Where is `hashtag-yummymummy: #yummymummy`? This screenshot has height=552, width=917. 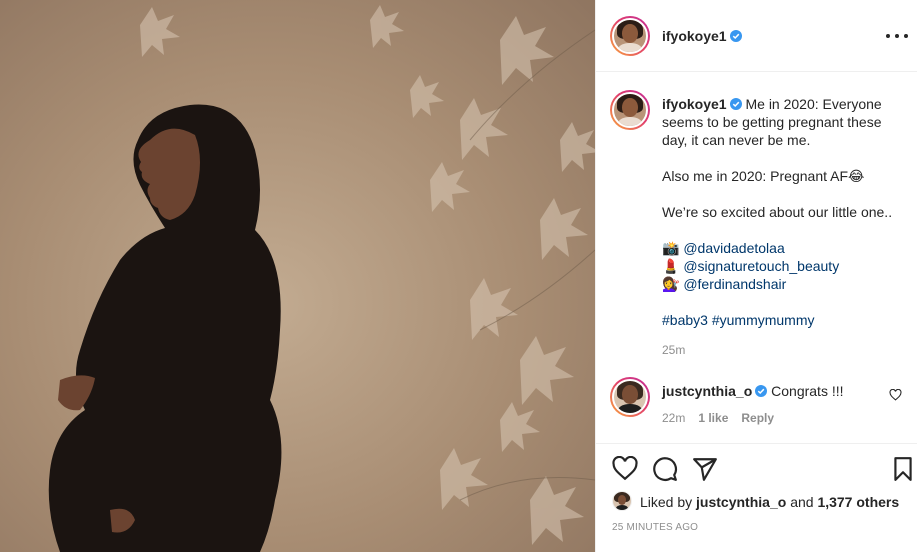 hashtag-yummymummy: #yummymummy is located at coordinates (763, 320).